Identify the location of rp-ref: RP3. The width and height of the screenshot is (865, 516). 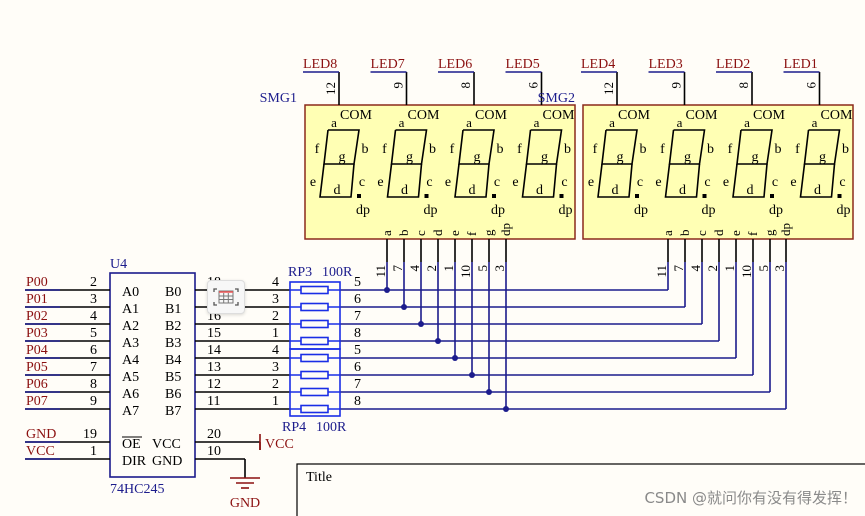
(300, 272).